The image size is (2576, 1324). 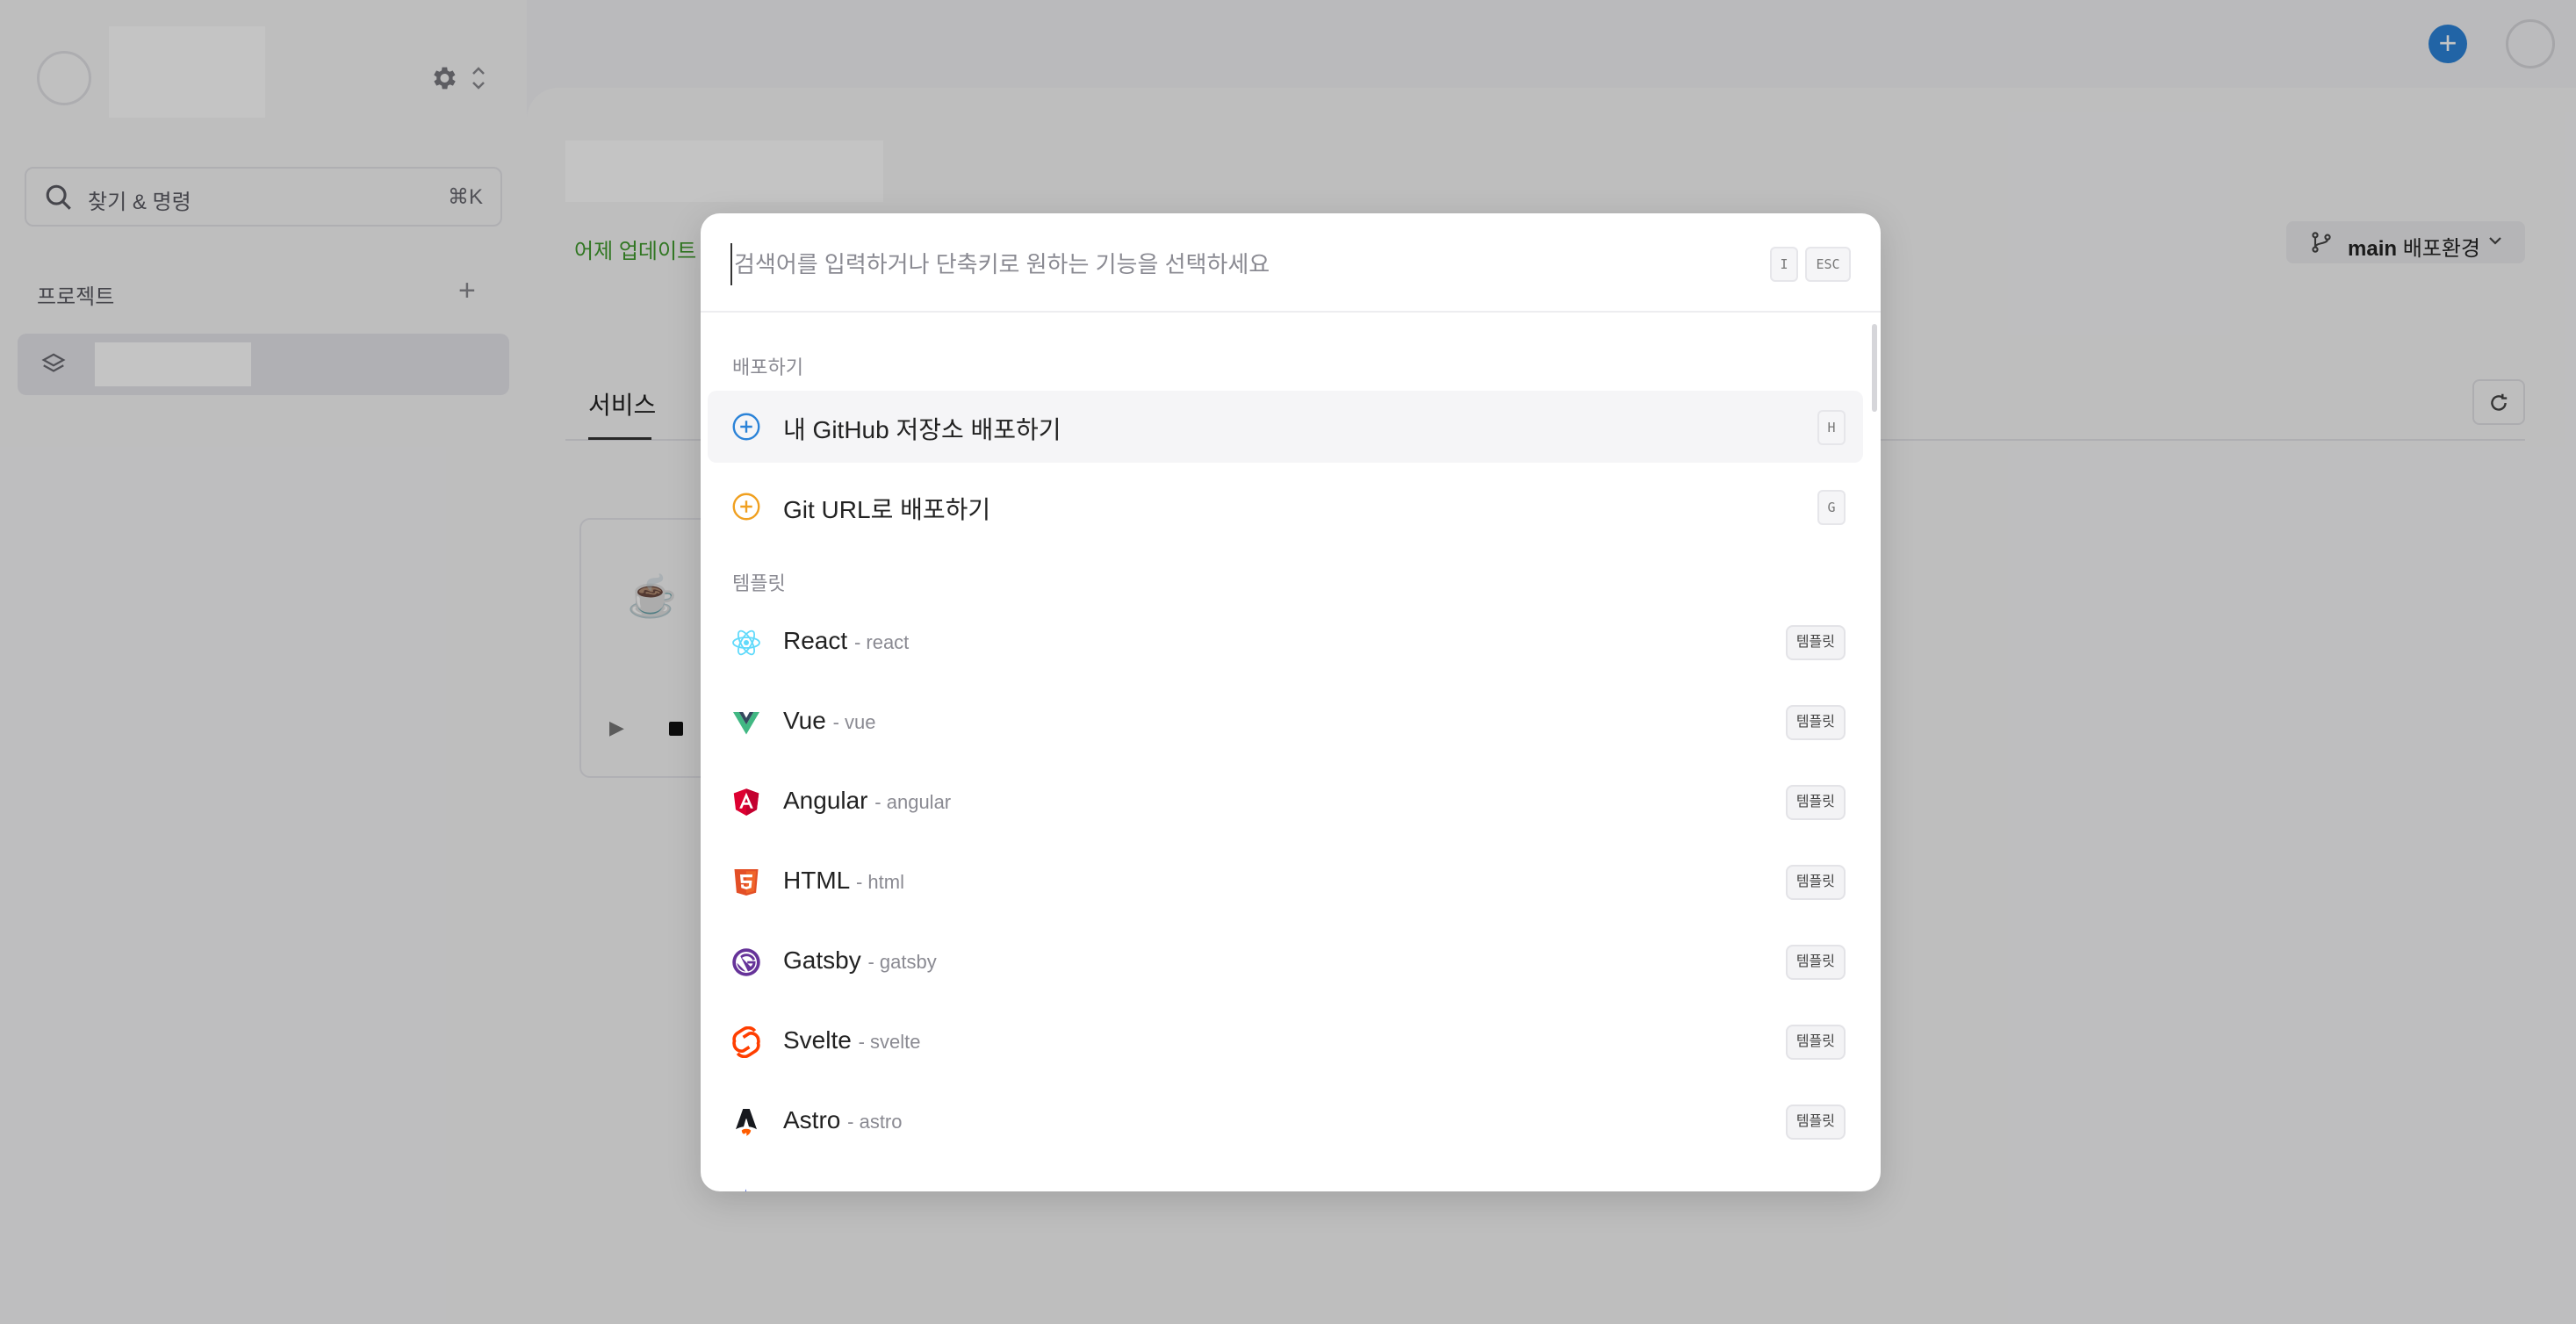 What do you see at coordinates (804, 720) in the screenshot?
I see `list-item-label: Vue` at bounding box center [804, 720].